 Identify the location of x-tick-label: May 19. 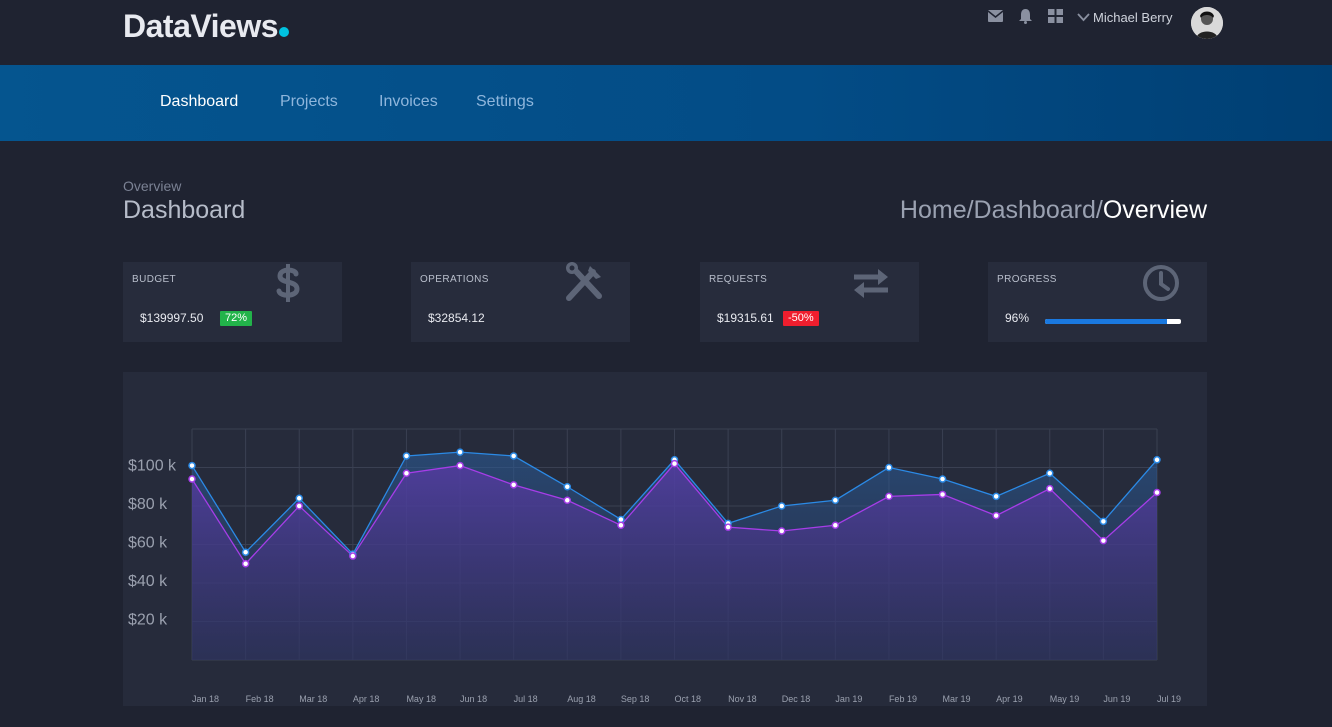
(1065, 699).